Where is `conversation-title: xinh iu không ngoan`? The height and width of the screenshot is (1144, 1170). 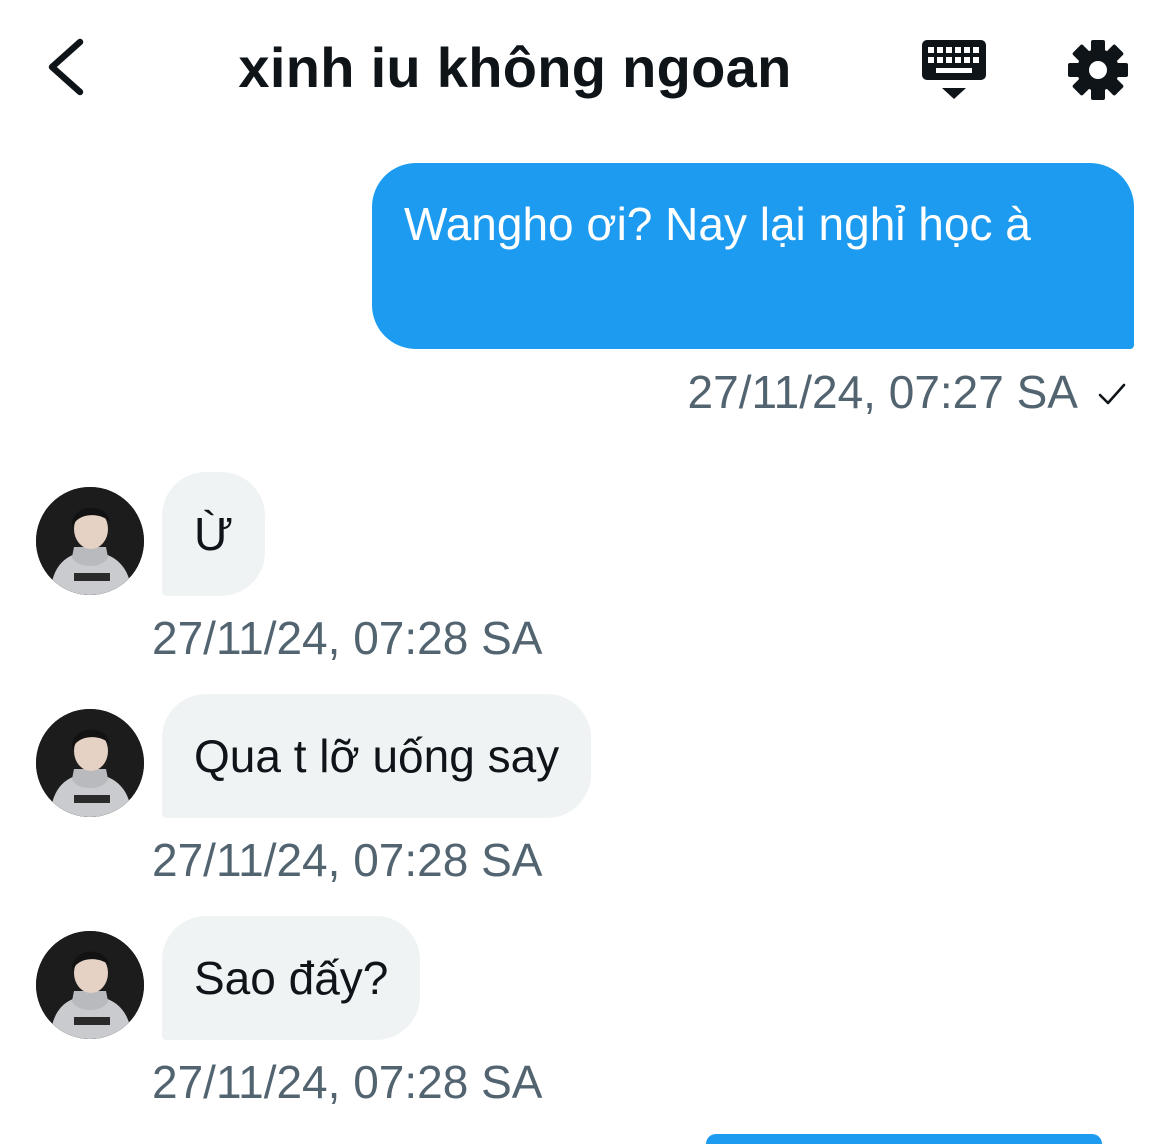 conversation-title: xinh iu không ngoan is located at coordinates (515, 67).